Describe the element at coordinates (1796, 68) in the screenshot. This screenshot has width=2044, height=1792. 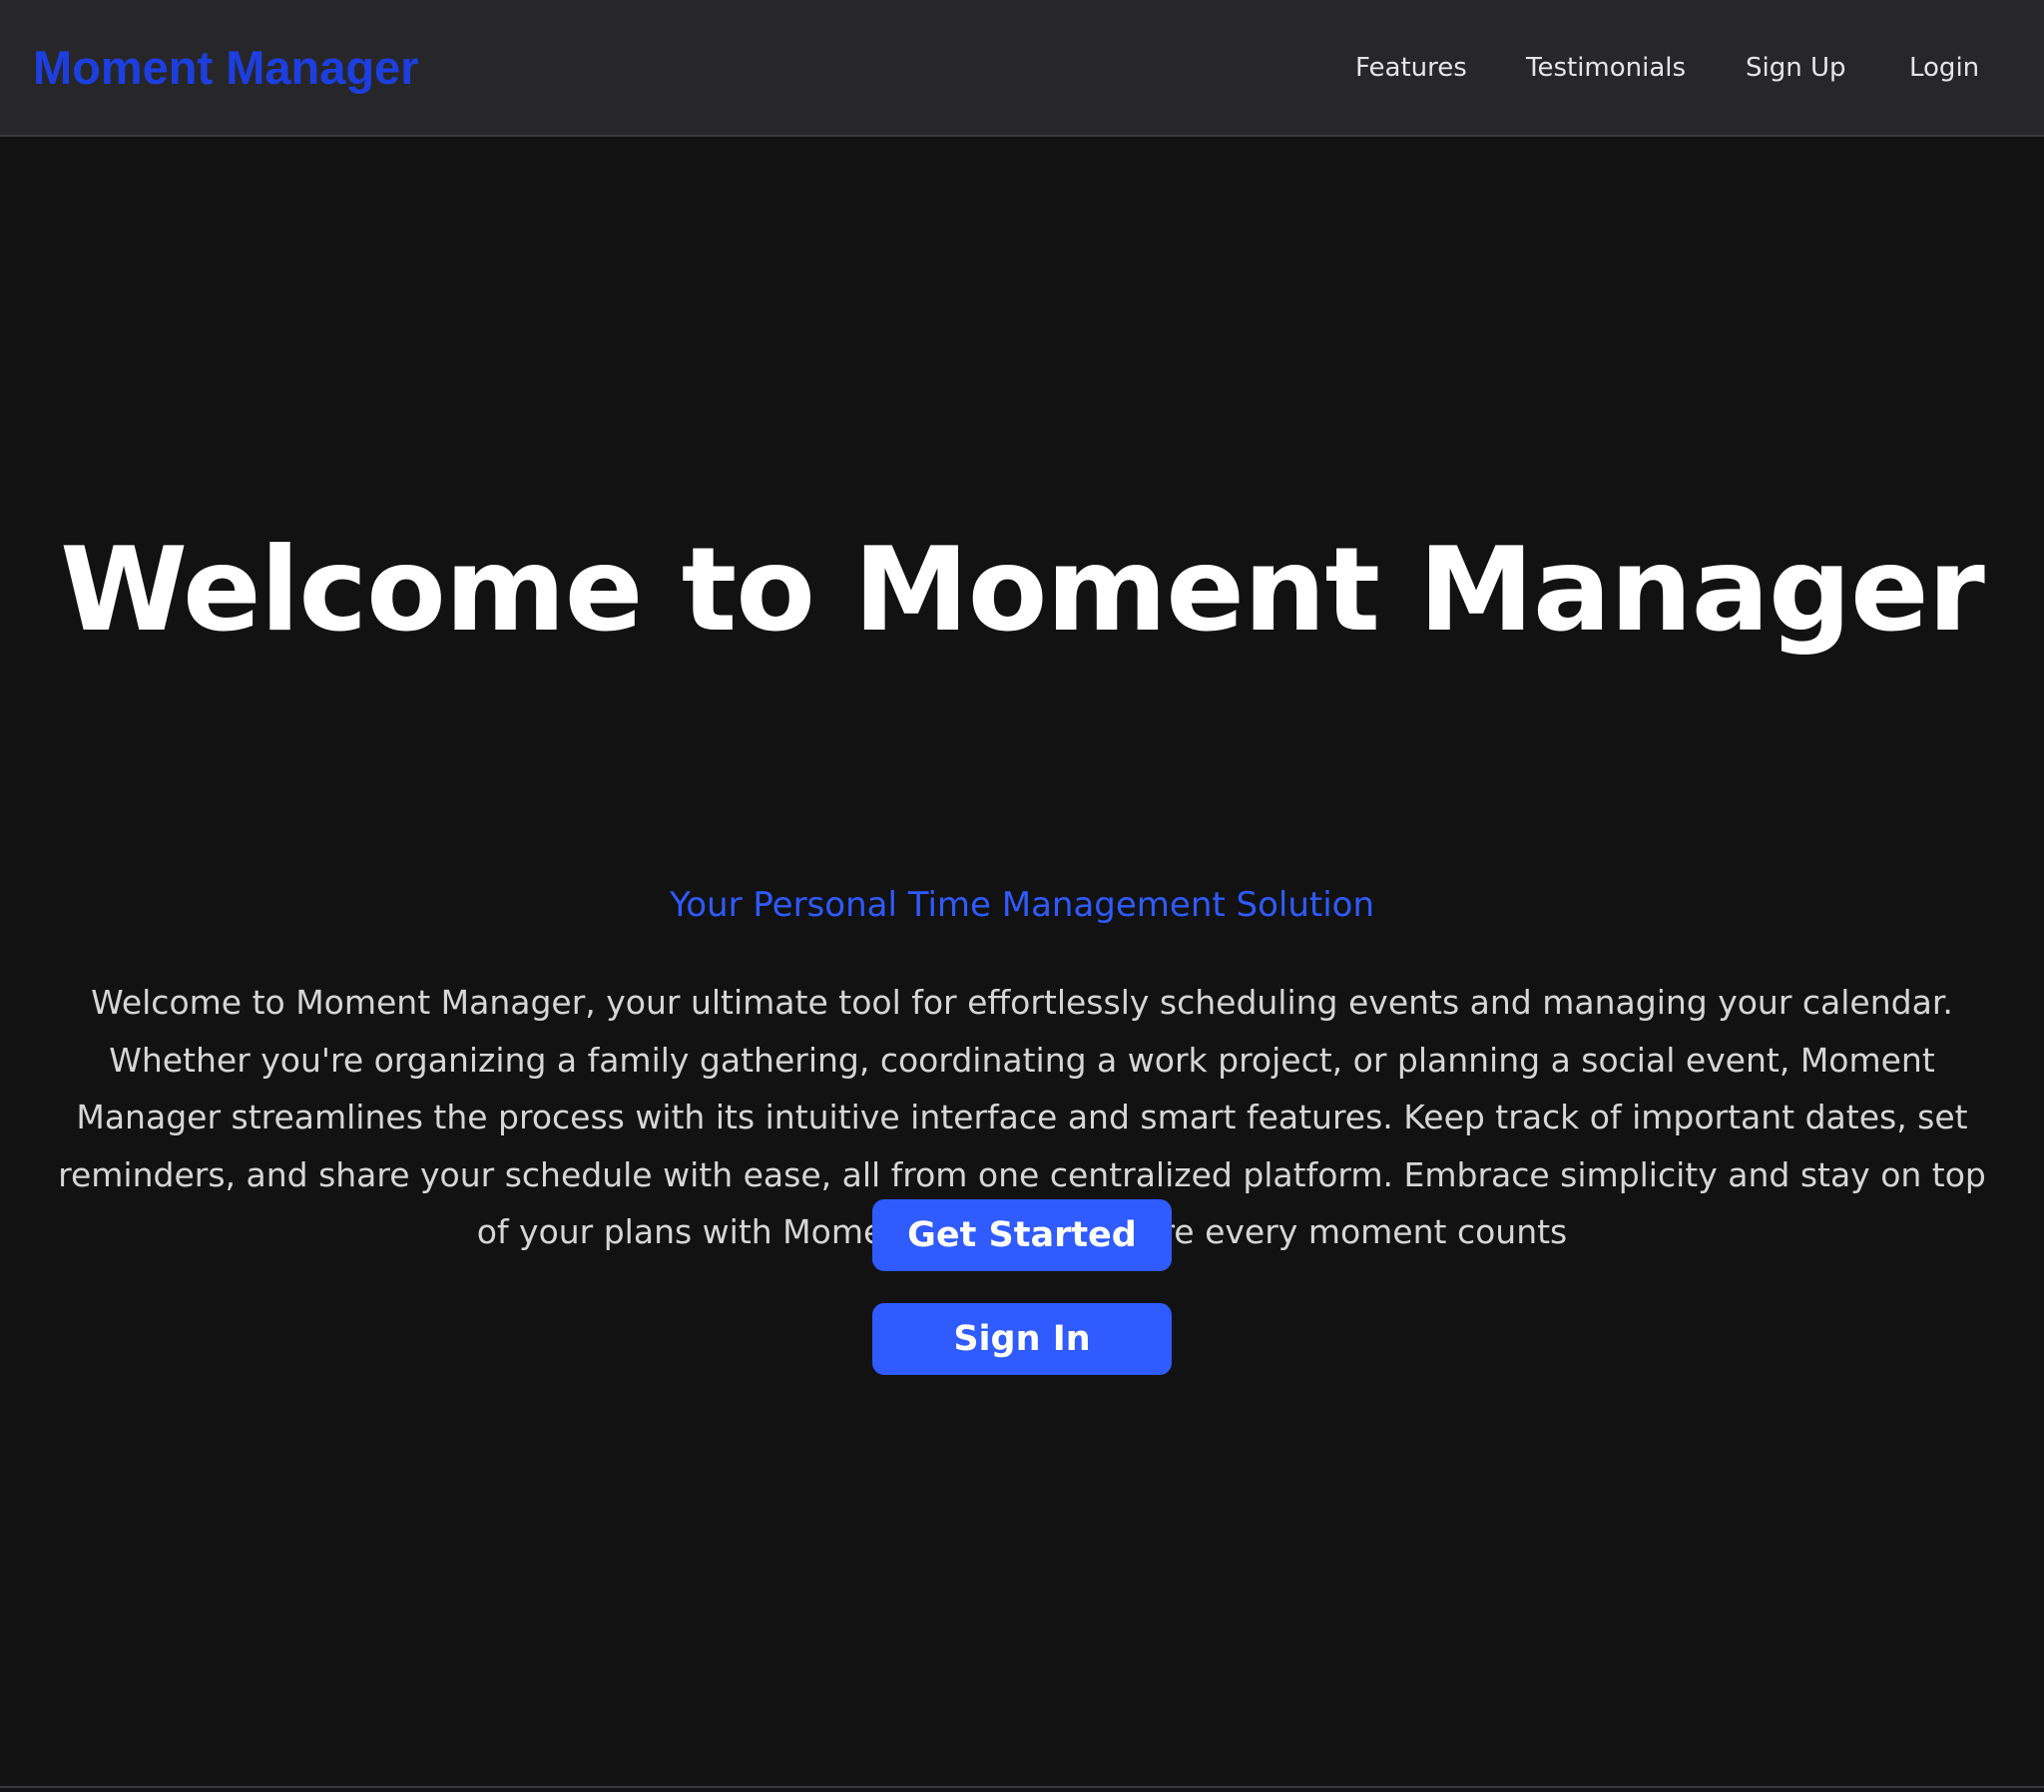
I see `nav-link-sign-up: Sign Up` at that location.